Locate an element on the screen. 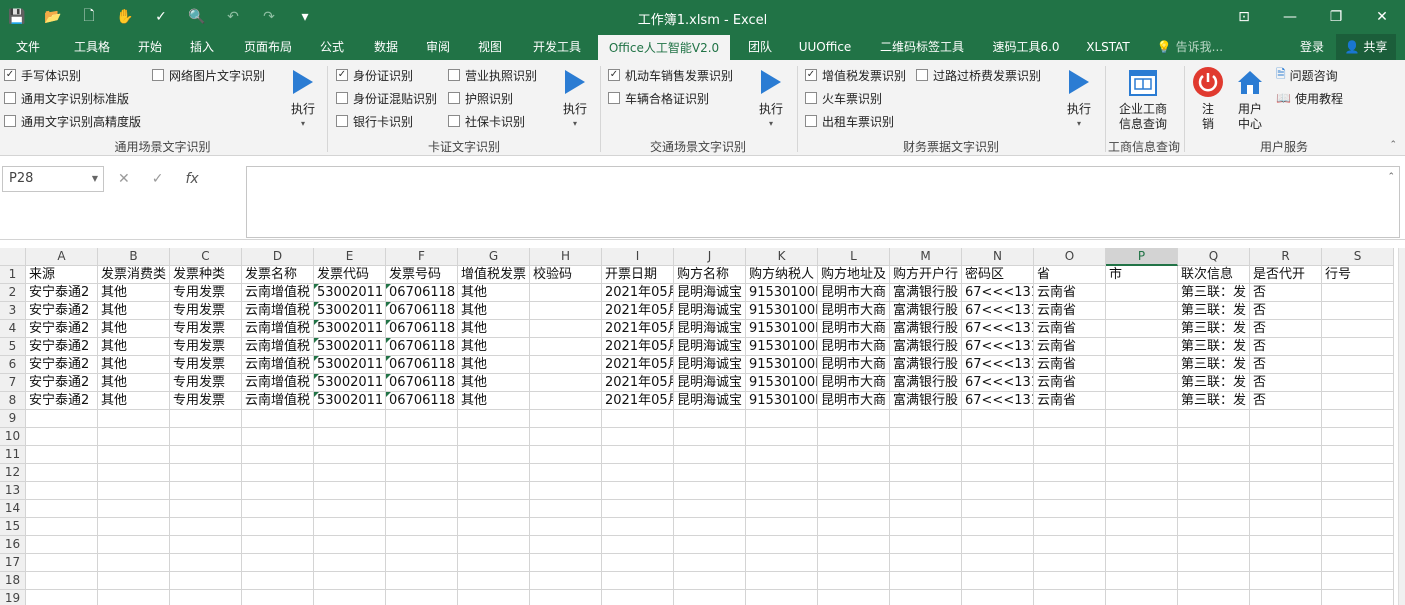  business-info-button: 企业工商信息查询 is located at coordinates (1143, 99).